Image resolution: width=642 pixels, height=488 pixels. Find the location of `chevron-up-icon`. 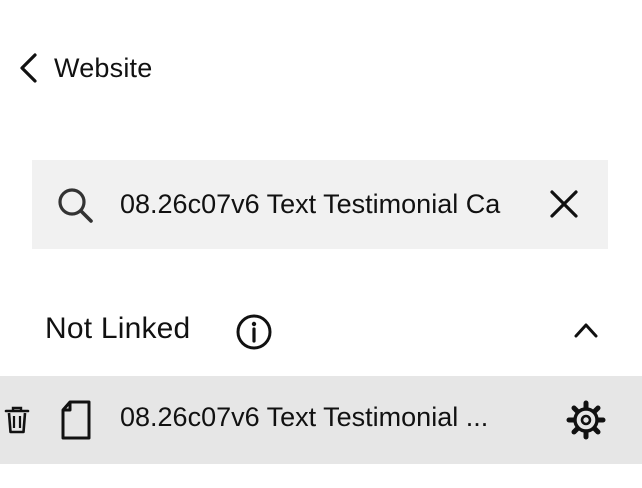

chevron-up-icon is located at coordinates (586, 330).